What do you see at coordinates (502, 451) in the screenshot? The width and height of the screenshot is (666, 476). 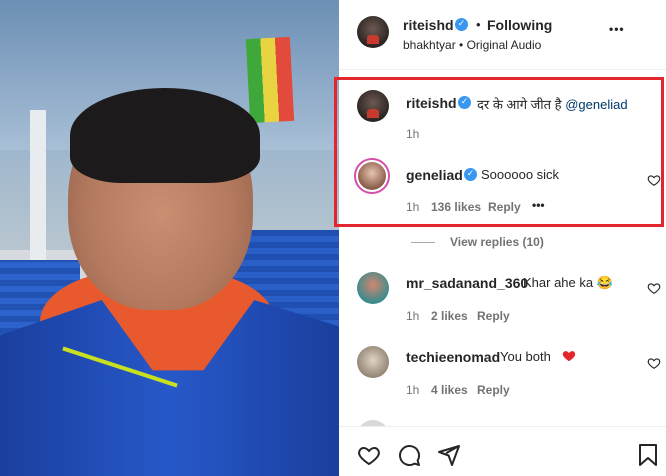 I see `action-bar` at bounding box center [502, 451].